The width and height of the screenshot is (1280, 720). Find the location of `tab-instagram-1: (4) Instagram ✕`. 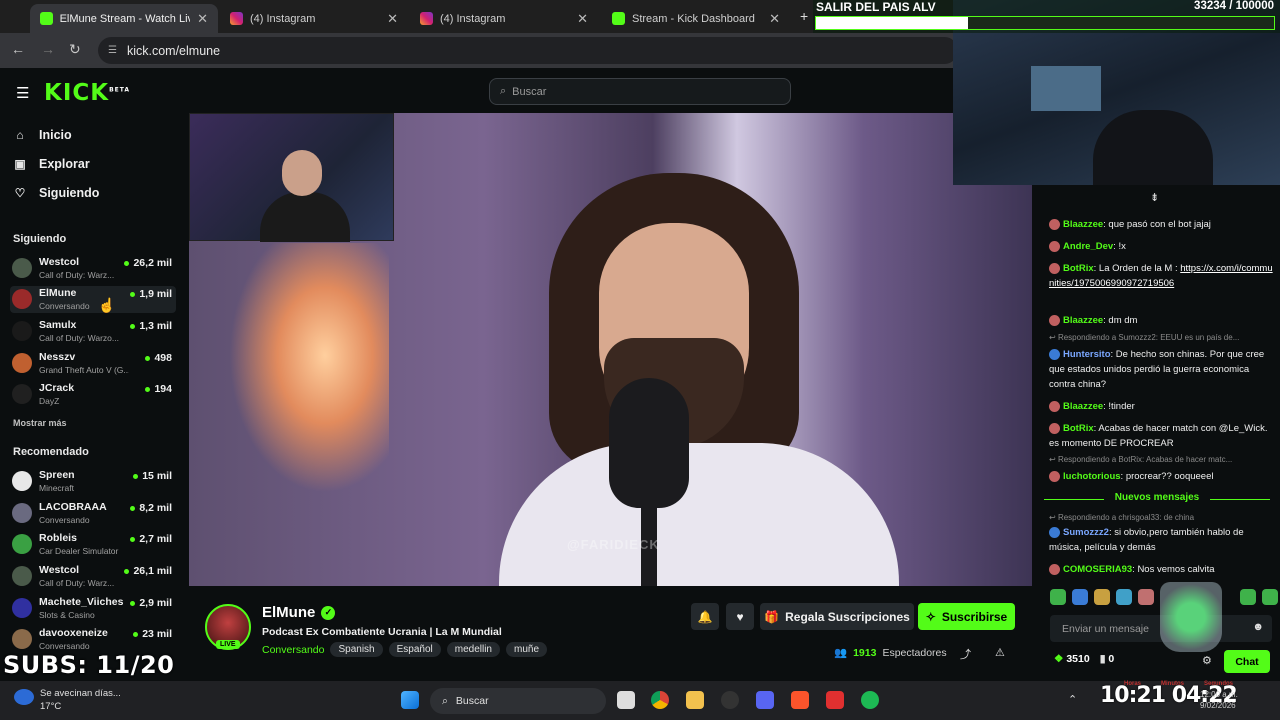

tab-instagram-1: (4) Instagram ✕ is located at coordinates (314, 18).